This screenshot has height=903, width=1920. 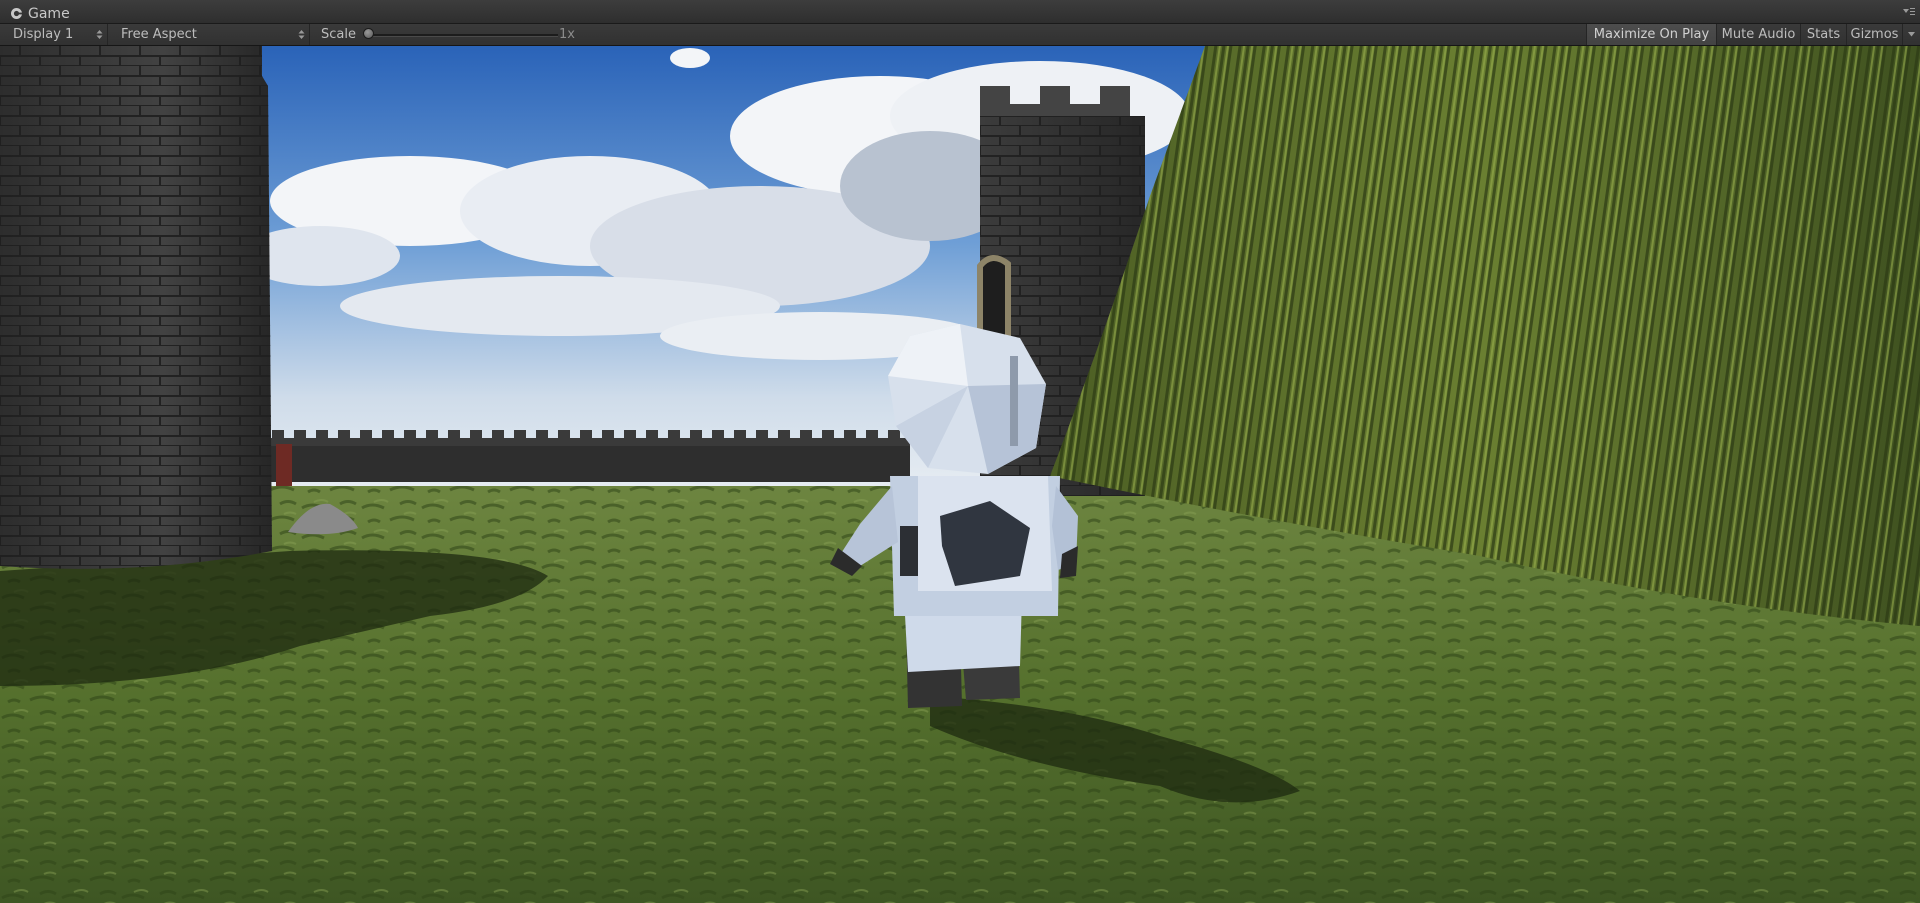 I want to click on tab-context-menu-icon, so click(x=1907, y=11).